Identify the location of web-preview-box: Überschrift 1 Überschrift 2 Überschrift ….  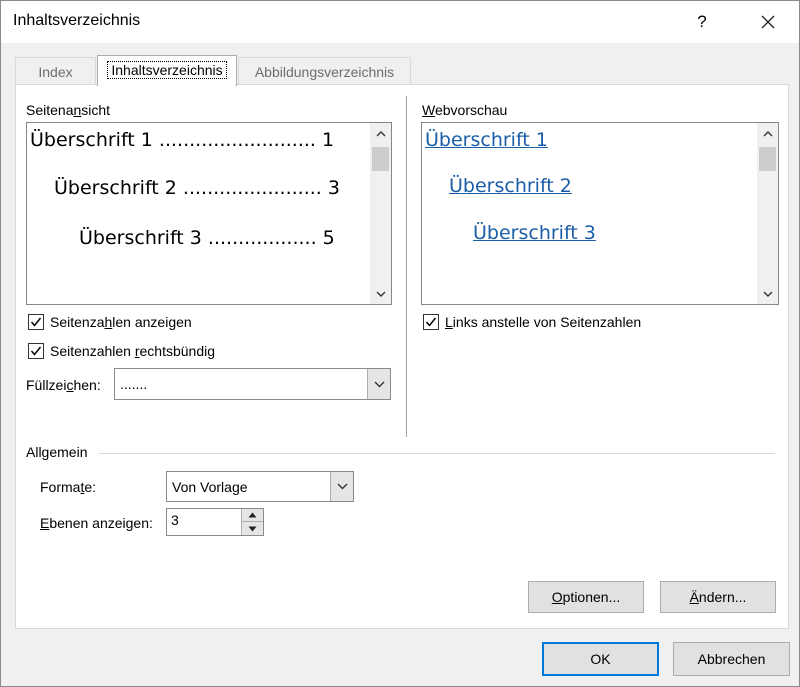
(600, 213).